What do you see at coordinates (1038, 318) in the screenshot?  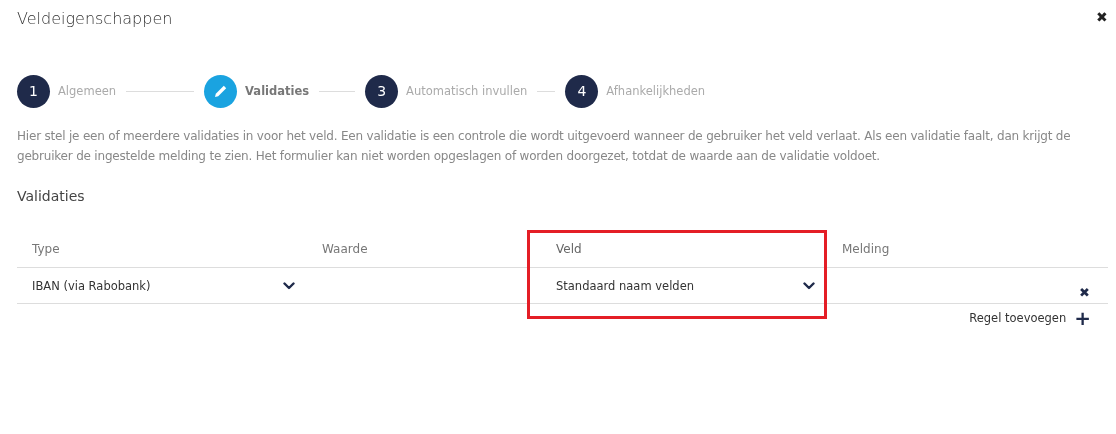 I see `add-row-button: Regel toevoegen +` at bounding box center [1038, 318].